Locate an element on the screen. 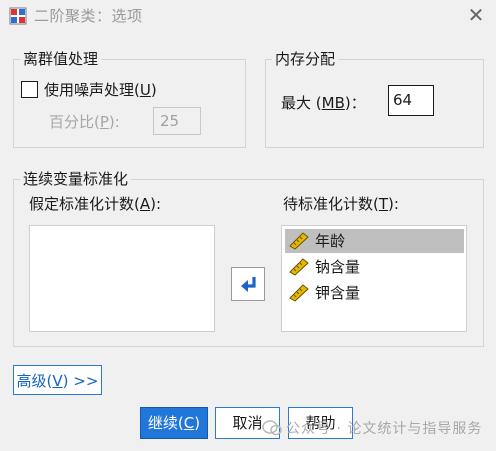  continue-label-text: 继续( is located at coordinates (165, 423).